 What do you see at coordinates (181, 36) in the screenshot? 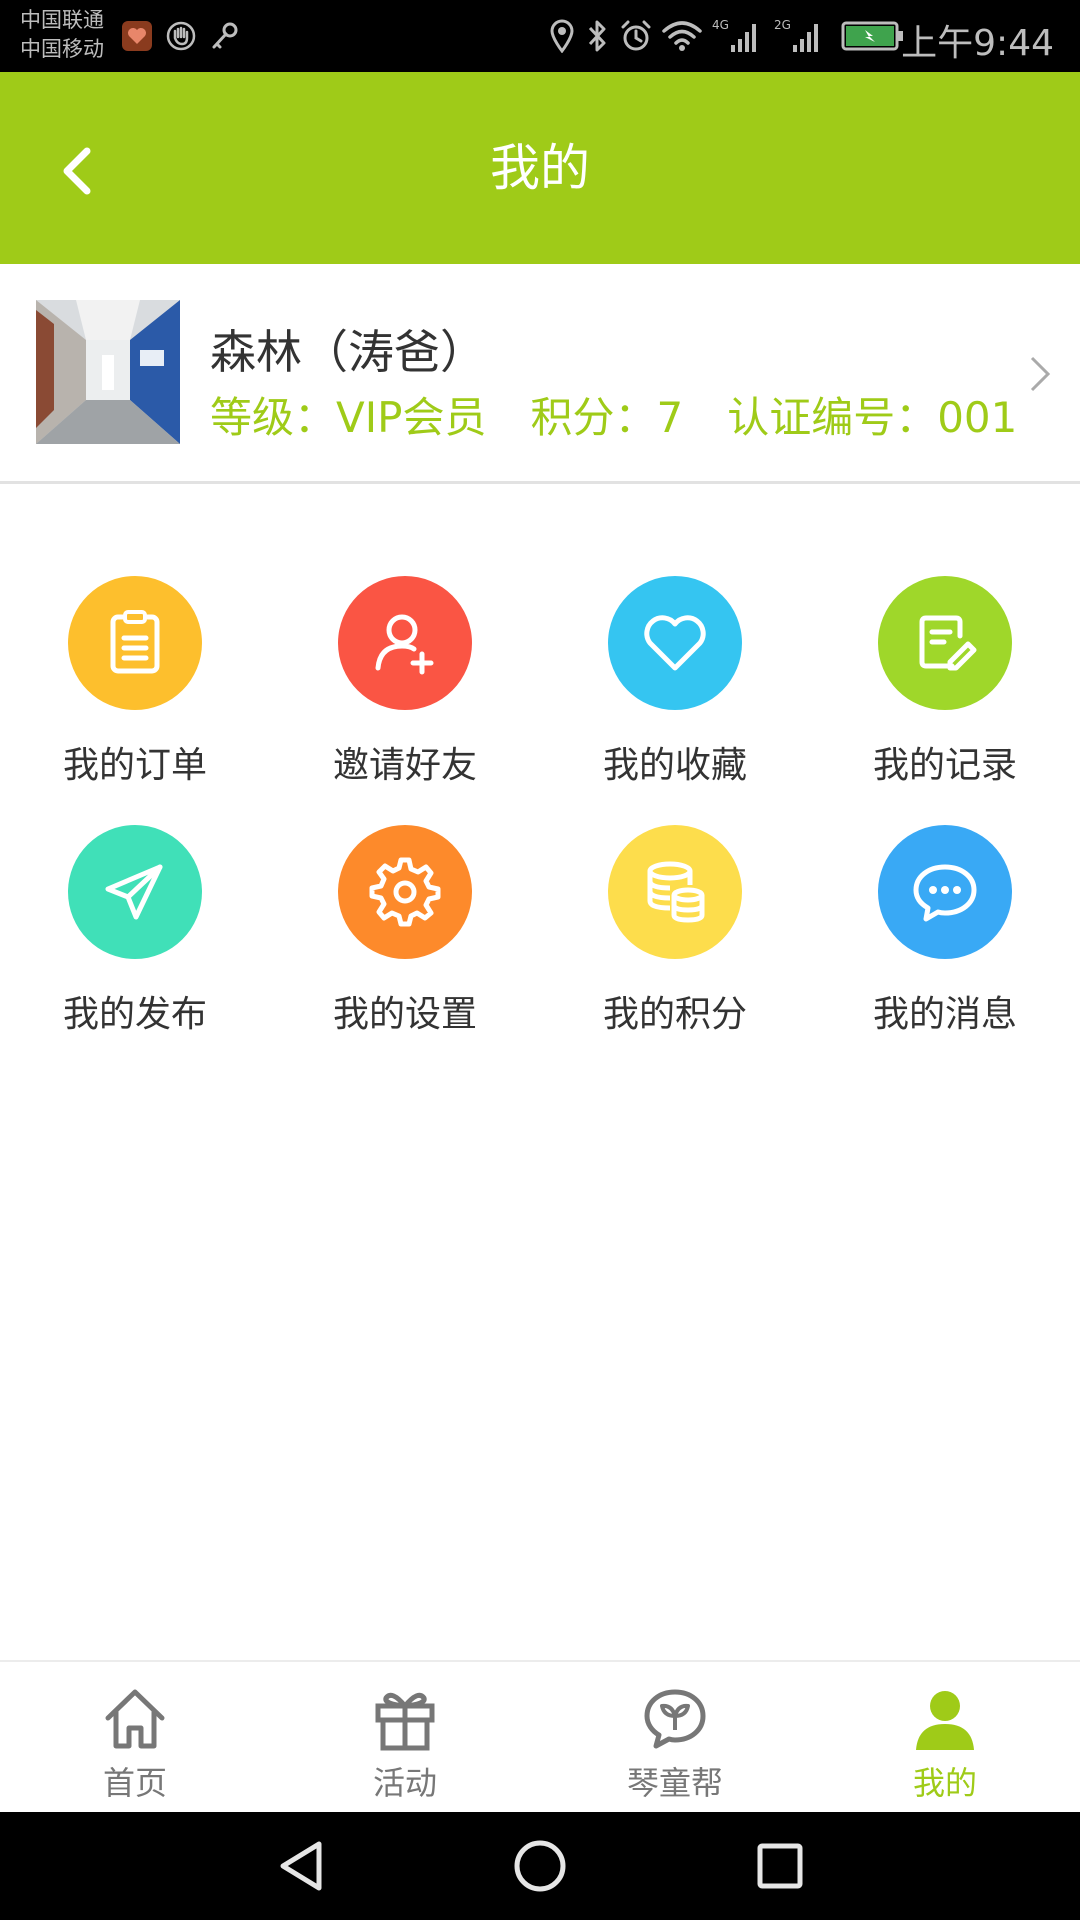
I see `hand-icon` at bounding box center [181, 36].